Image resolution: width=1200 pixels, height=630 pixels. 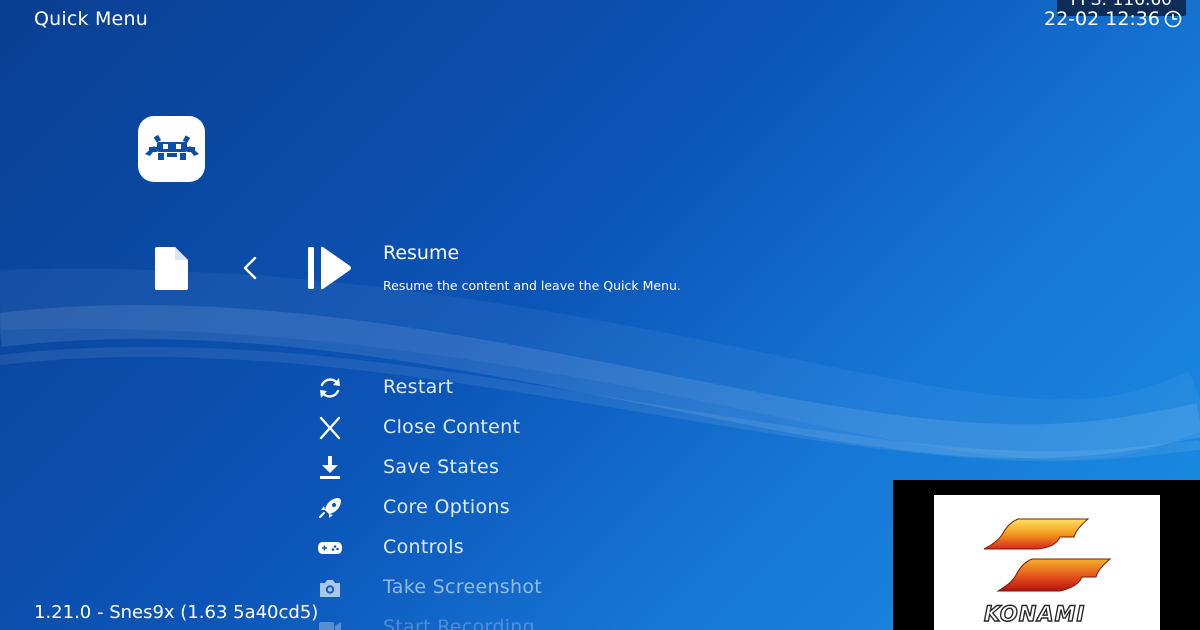 What do you see at coordinates (329, 268) in the screenshot?
I see `resume-icon` at bounding box center [329, 268].